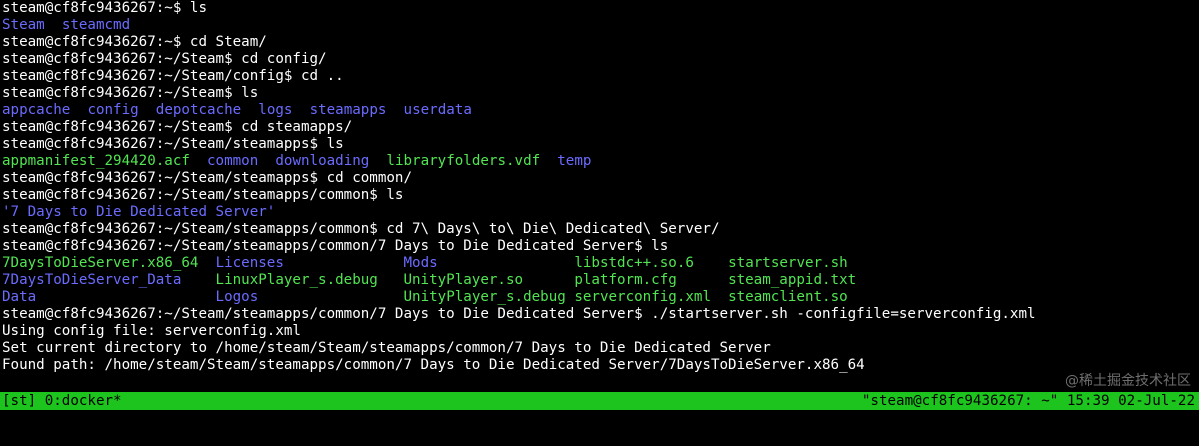 Image resolution: width=1199 pixels, height=446 pixels. What do you see at coordinates (792, 280) in the screenshot?
I see `executable-file-name: steam_appid.txt` at bounding box center [792, 280].